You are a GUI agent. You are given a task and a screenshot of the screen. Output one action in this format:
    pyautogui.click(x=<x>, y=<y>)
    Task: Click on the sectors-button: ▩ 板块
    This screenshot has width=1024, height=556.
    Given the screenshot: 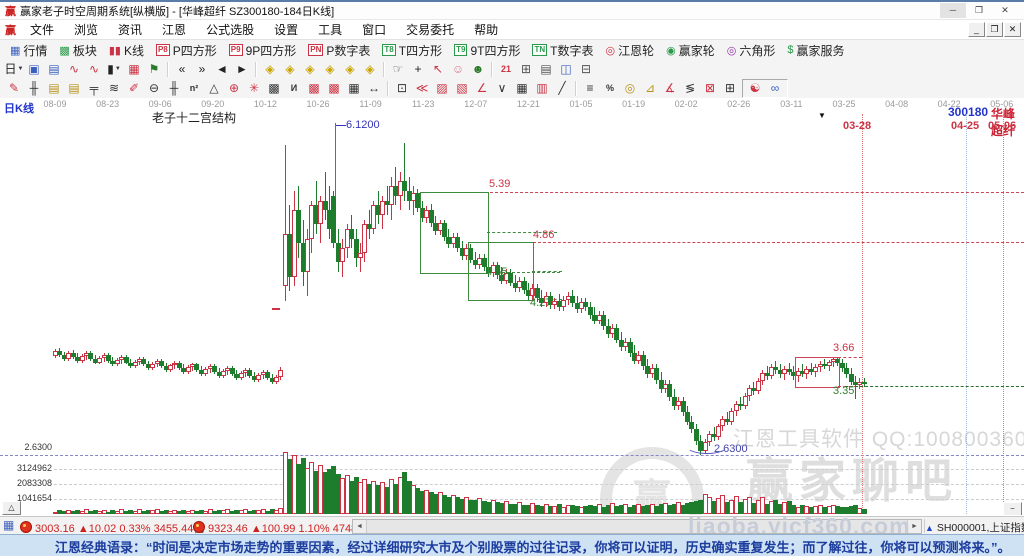 What is the action you would take?
    pyautogui.click(x=77, y=50)
    